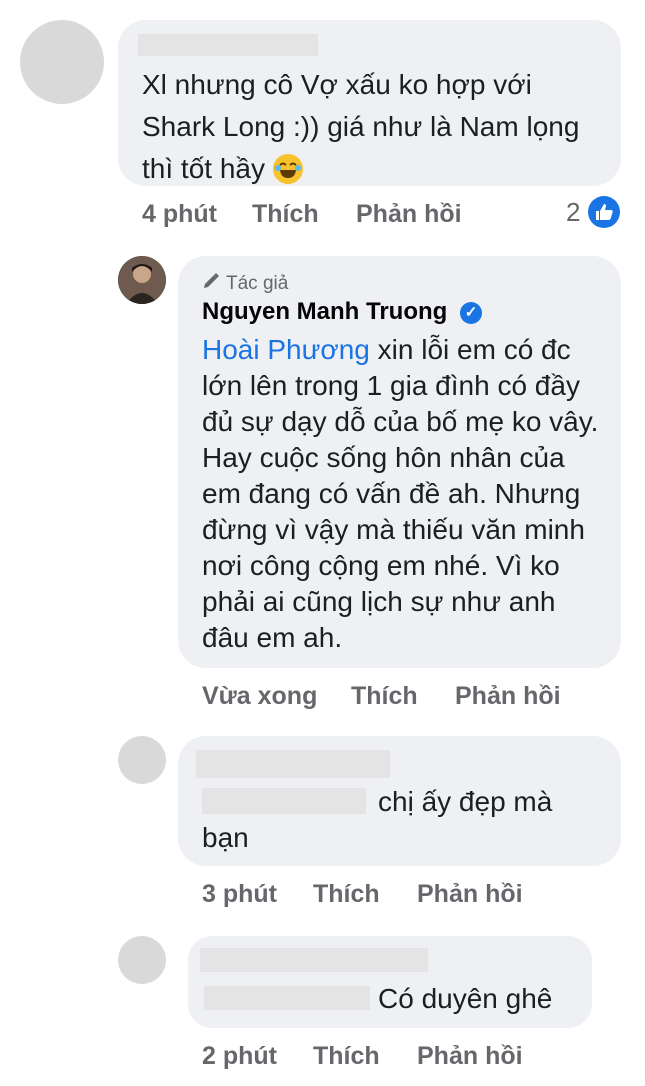 The height and width of the screenshot is (1086, 645). I want to click on comment-time: 2 phút, so click(239, 1056).